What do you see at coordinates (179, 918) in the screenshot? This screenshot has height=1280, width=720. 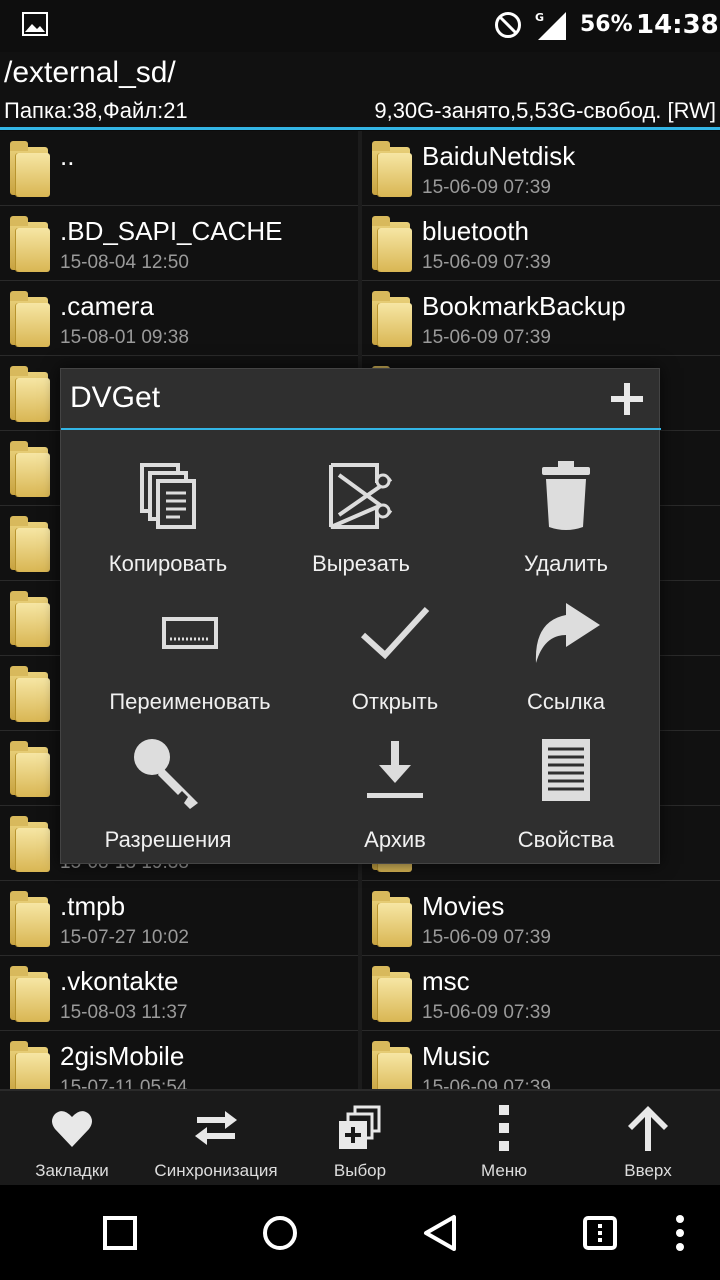 I see `file-list-item: .tmpb 15-07-27 10:02` at bounding box center [179, 918].